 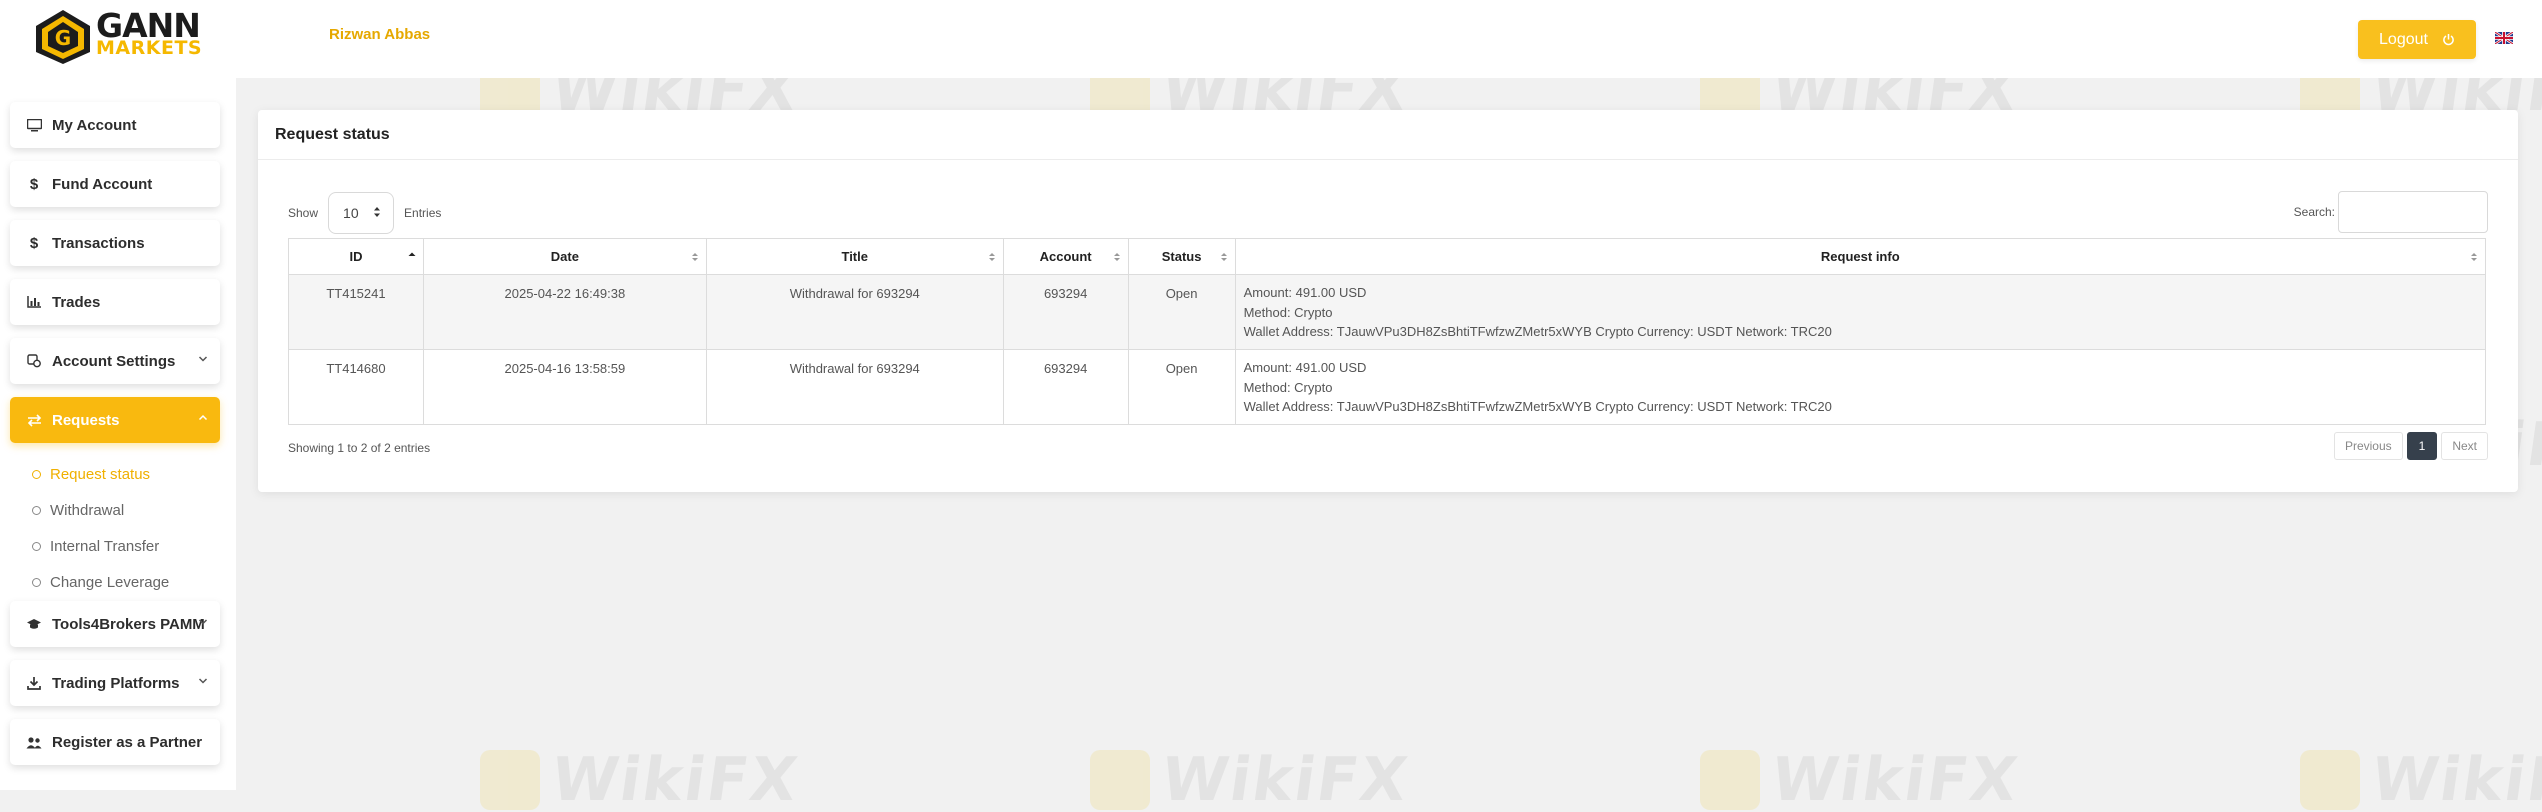 What do you see at coordinates (1389, 39) in the screenshot?
I see `top-bar` at bounding box center [1389, 39].